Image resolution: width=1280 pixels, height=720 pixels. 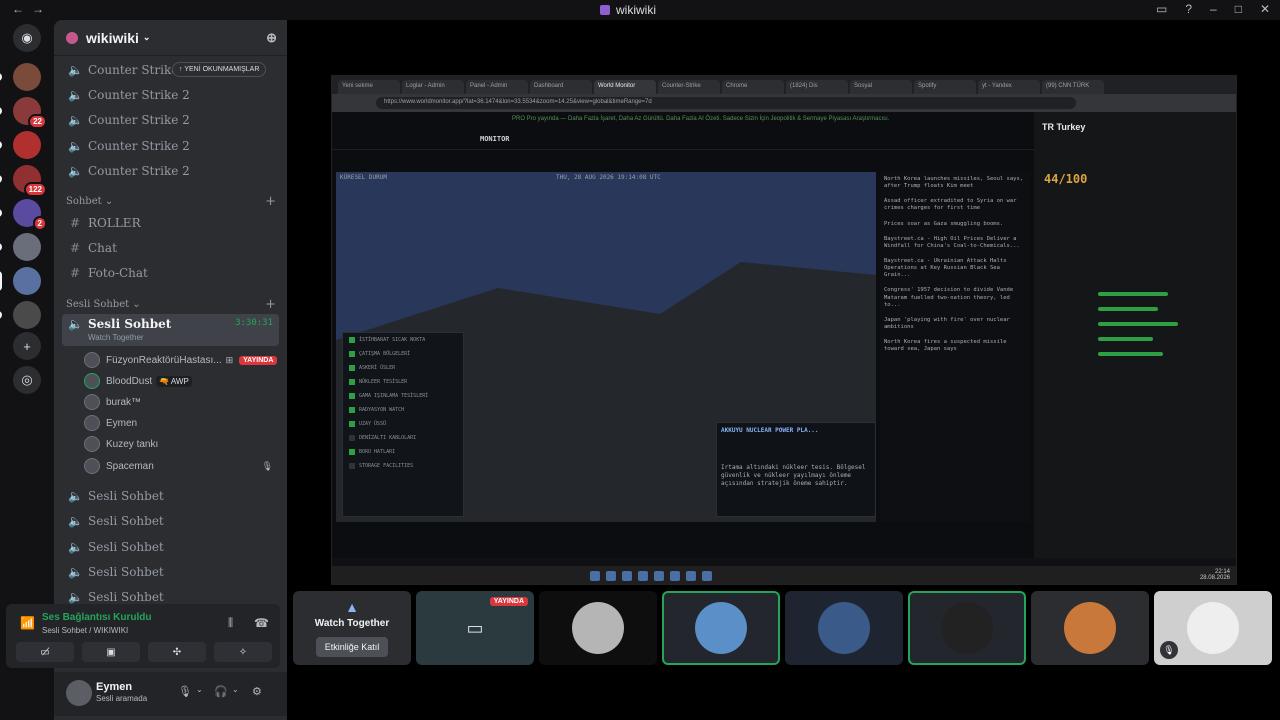 What do you see at coordinates (1, 247) in the screenshot?
I see `unread-indicator` at bounding box center [1, 247].